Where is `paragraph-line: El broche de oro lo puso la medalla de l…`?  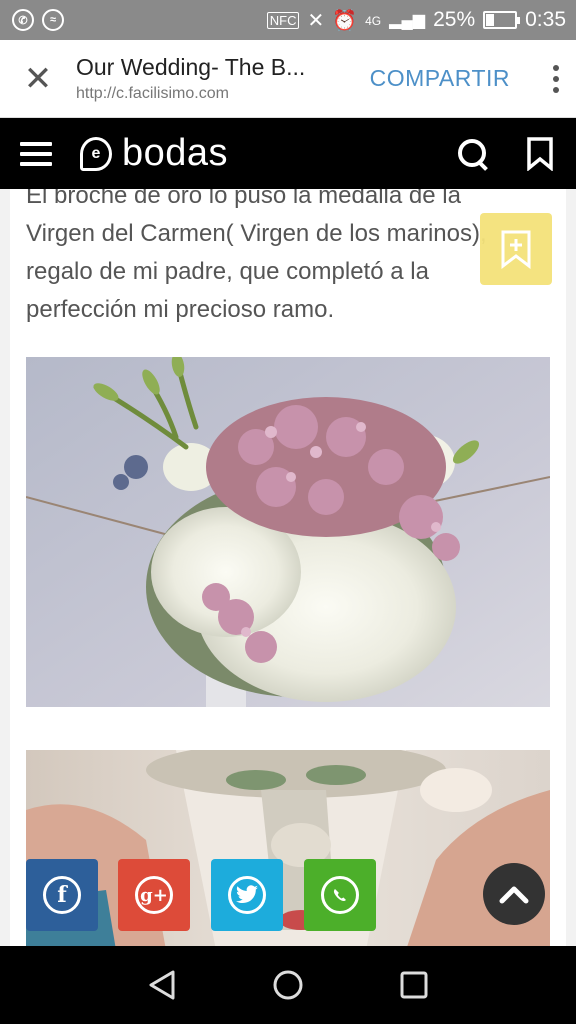
paragraph-line: El broche de oro lo puso la medalla de l… is located at coordinates (243, 199).